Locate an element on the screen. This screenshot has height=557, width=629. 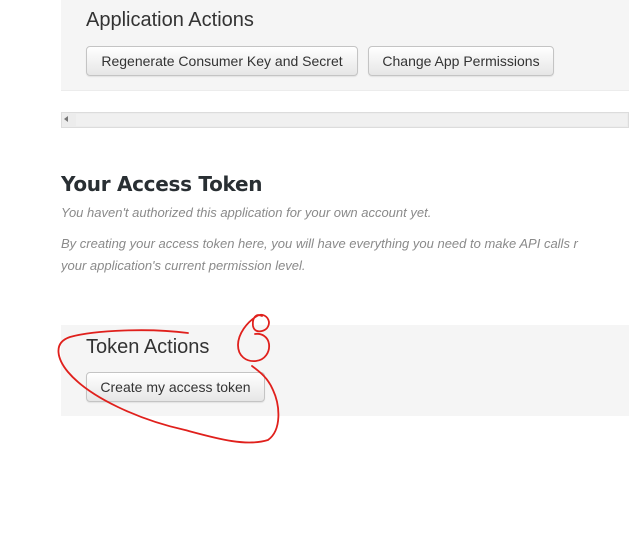
token-actions-title: Token Actions is located at coordinates (148, 347).